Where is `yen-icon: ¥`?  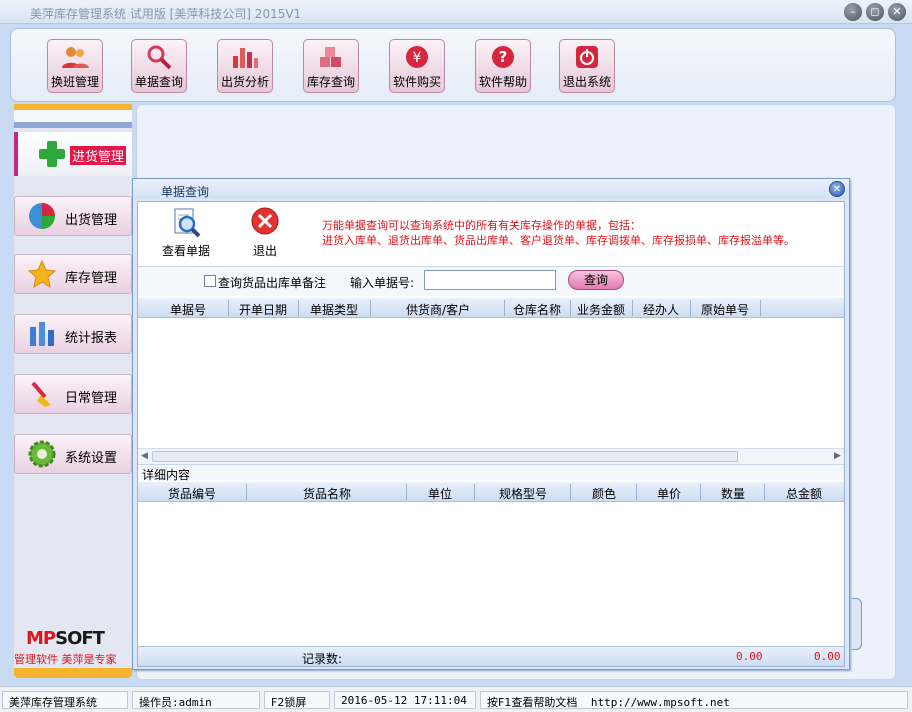 yen-icon: ¥ is located at coordinates (417, 57).